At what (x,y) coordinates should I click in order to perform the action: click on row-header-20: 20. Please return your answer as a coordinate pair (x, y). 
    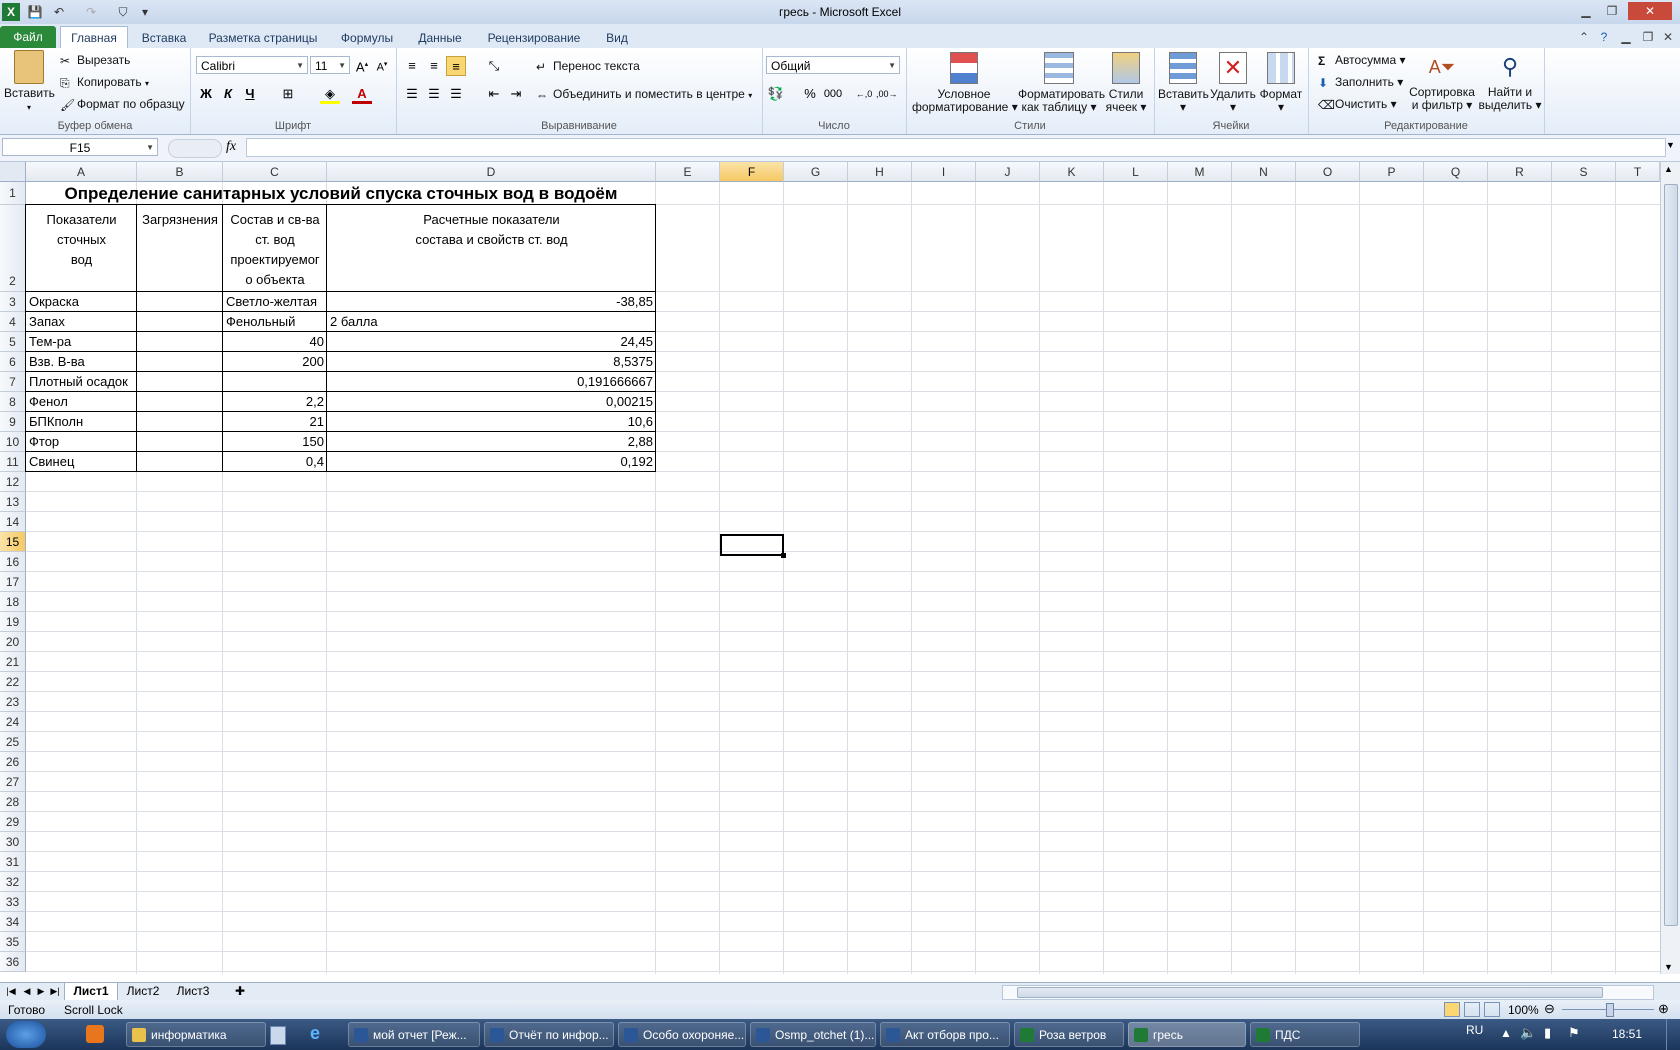
    Looking at the image, I should click on (13, 642).